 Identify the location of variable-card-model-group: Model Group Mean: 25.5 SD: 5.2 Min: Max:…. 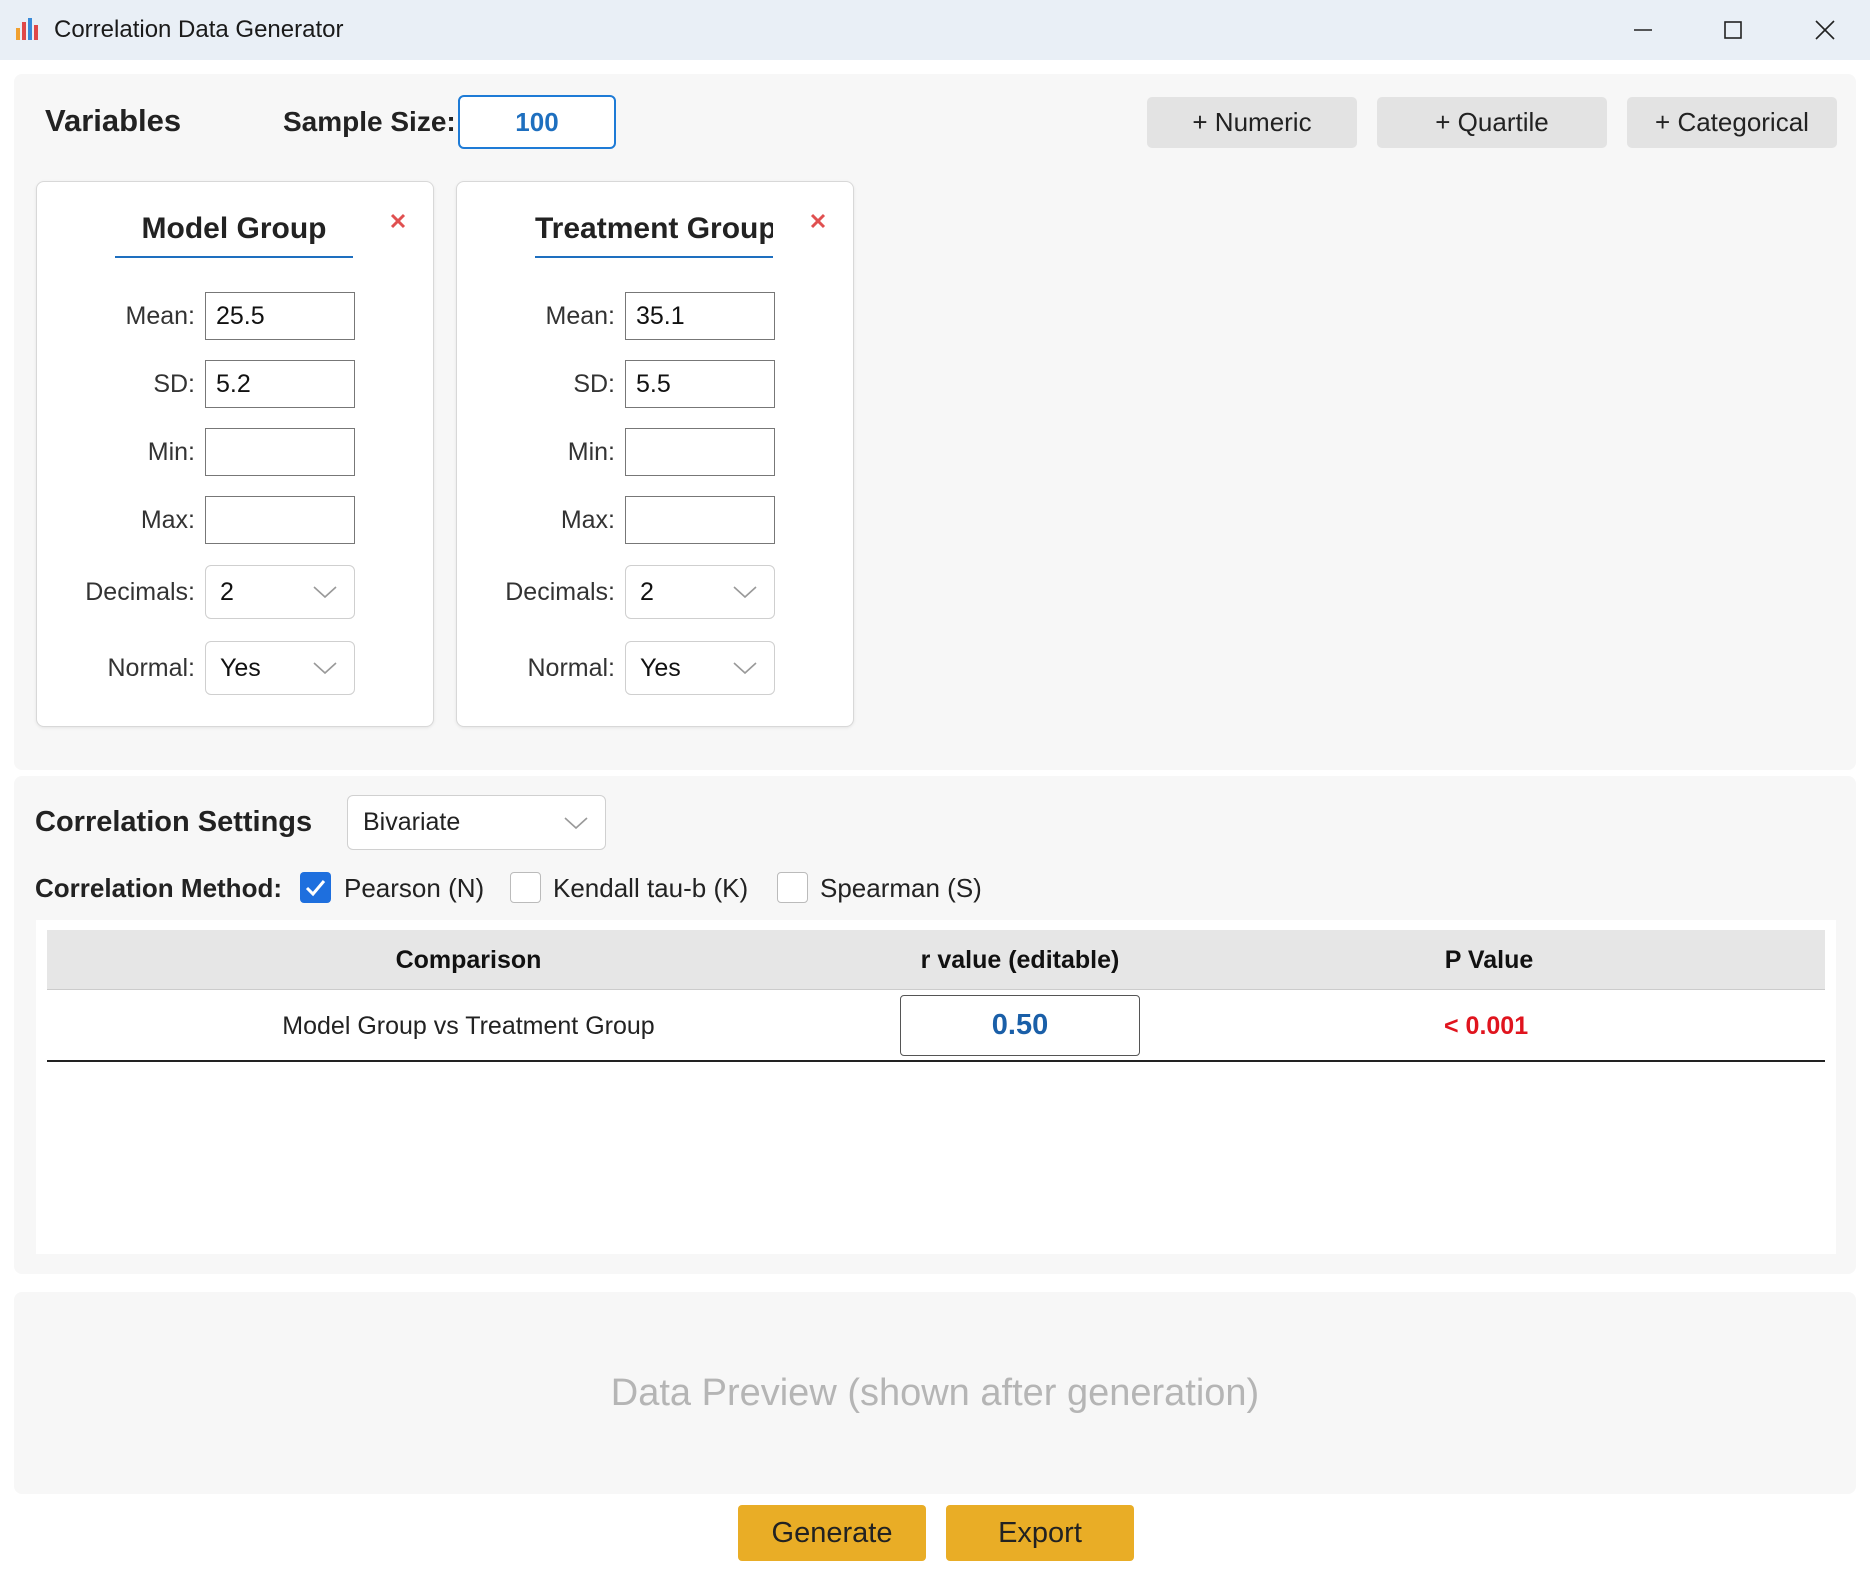
(235, 454).